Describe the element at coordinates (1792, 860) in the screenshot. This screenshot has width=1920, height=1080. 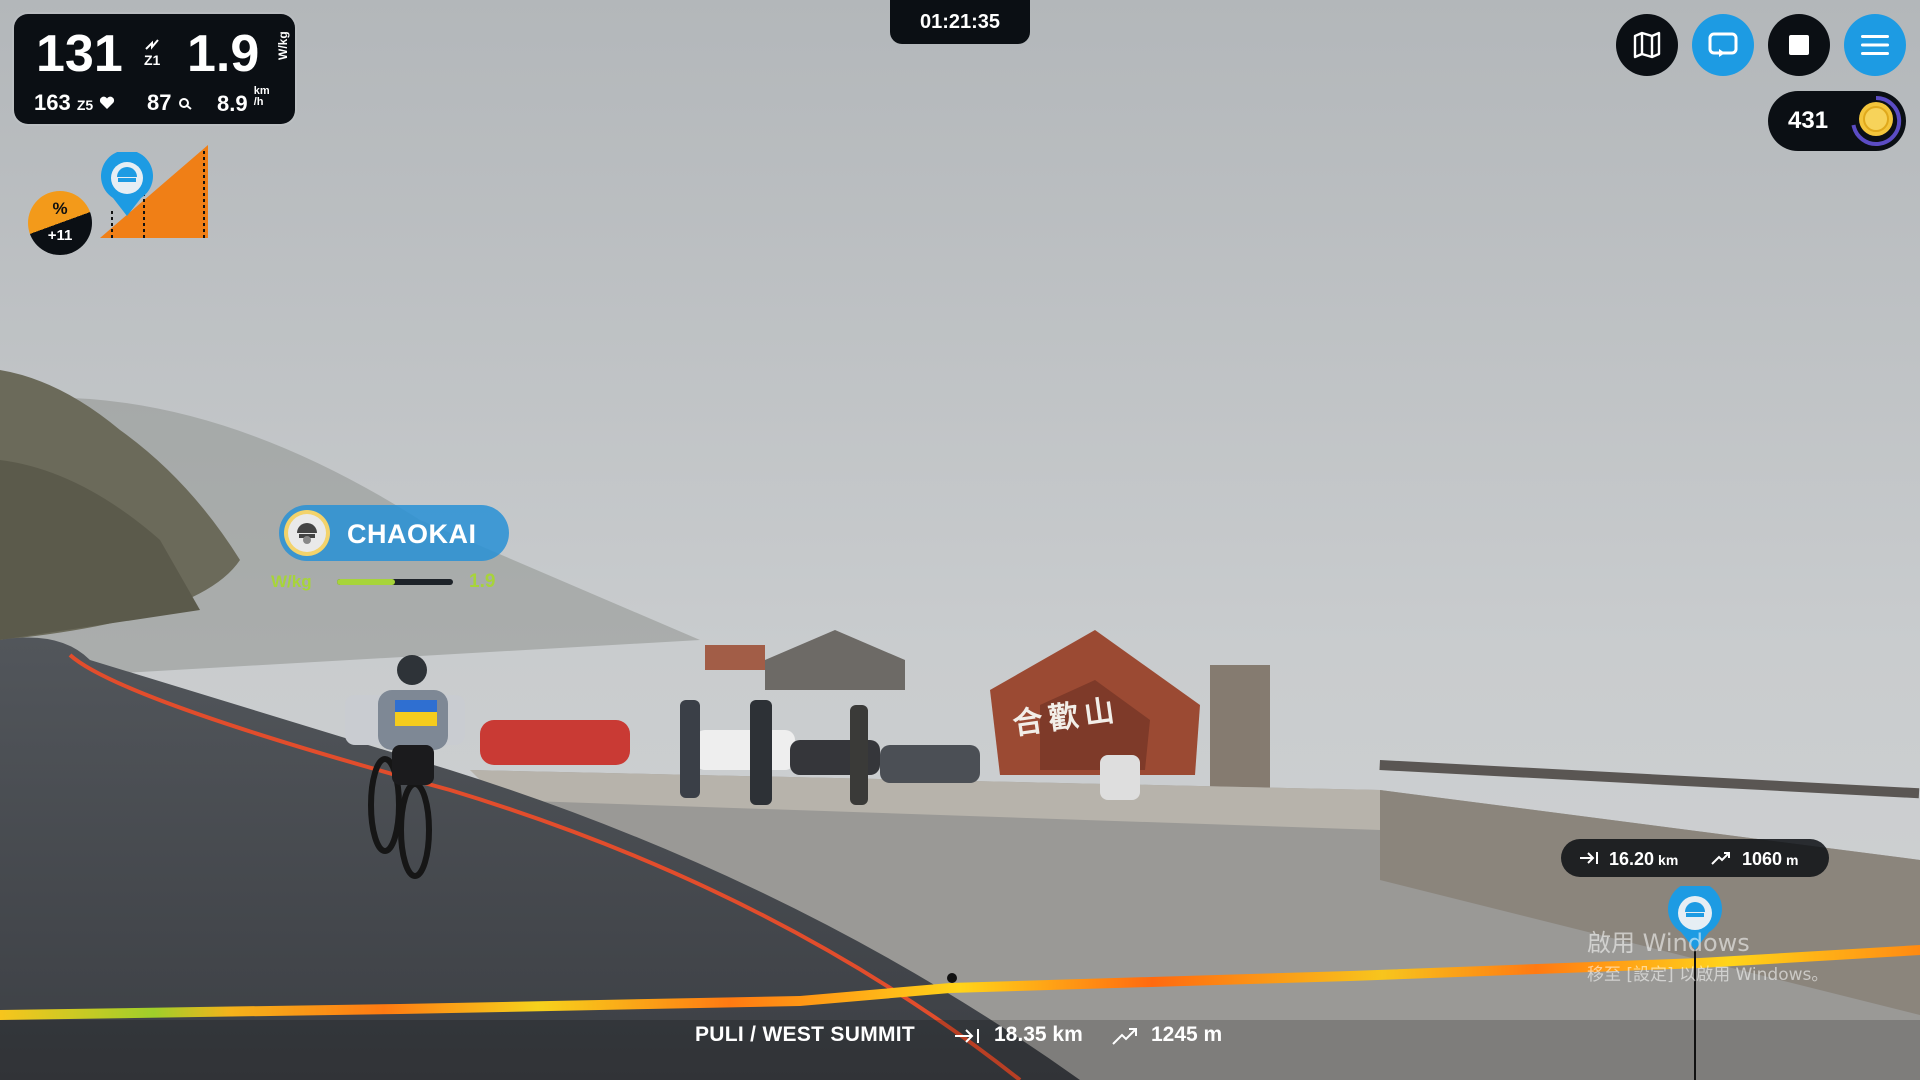
I see `remaining-elevation-unit: m` at that location.